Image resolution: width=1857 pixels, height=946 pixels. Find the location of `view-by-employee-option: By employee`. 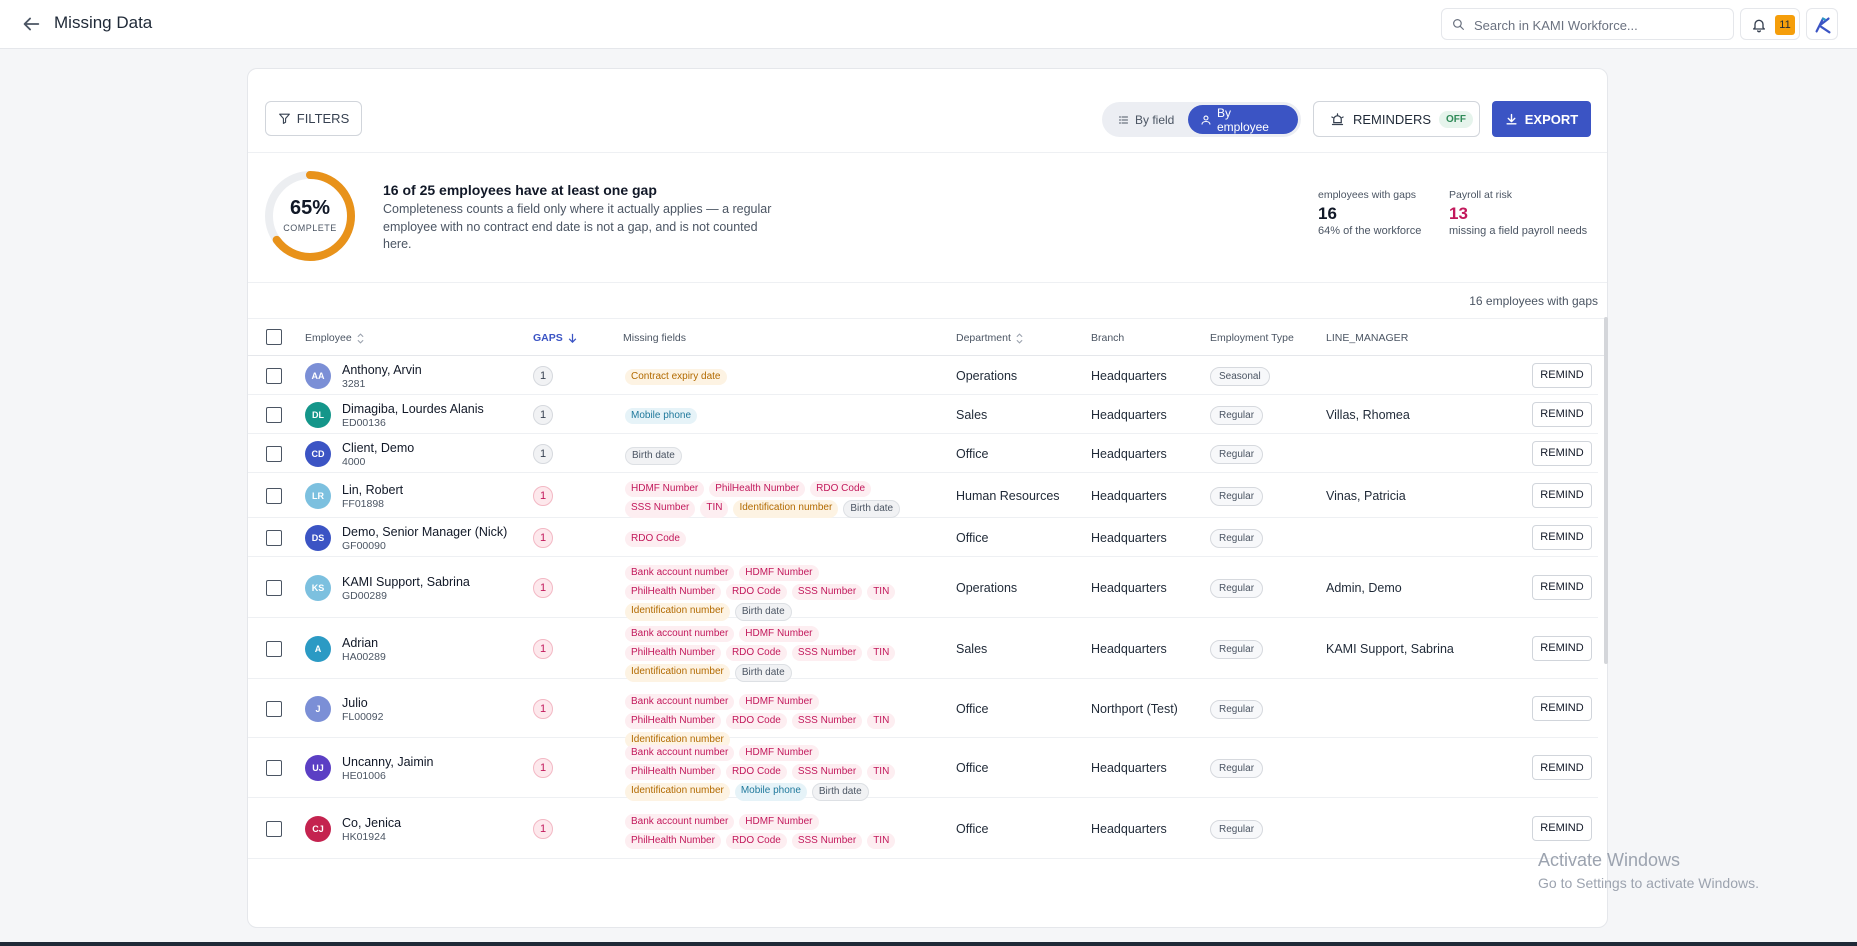

view-by-employee-option: By employee is located at coordinates (1243, 119).